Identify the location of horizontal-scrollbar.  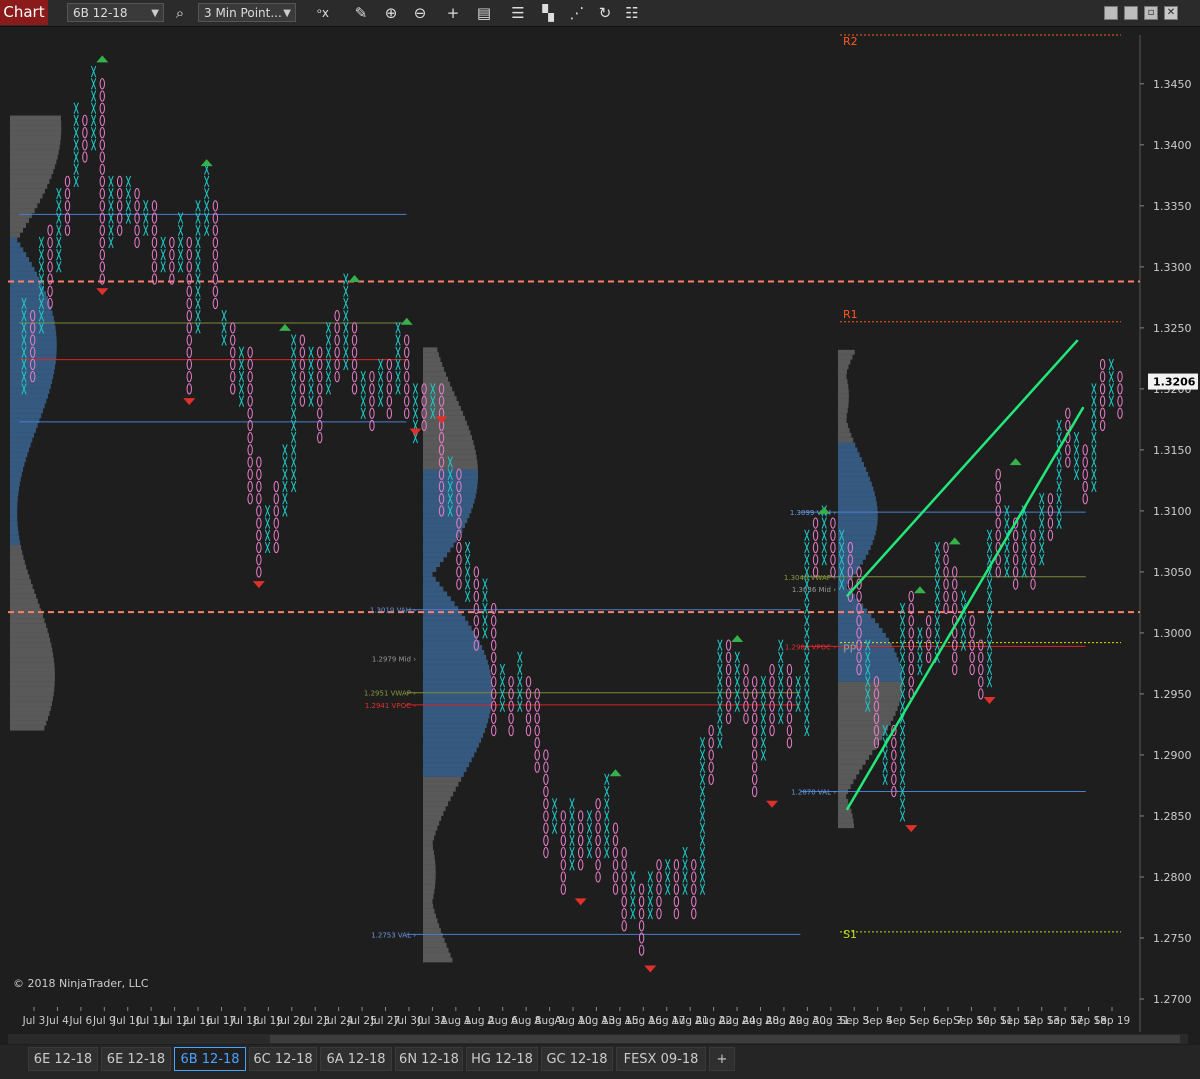
(598, 1039).